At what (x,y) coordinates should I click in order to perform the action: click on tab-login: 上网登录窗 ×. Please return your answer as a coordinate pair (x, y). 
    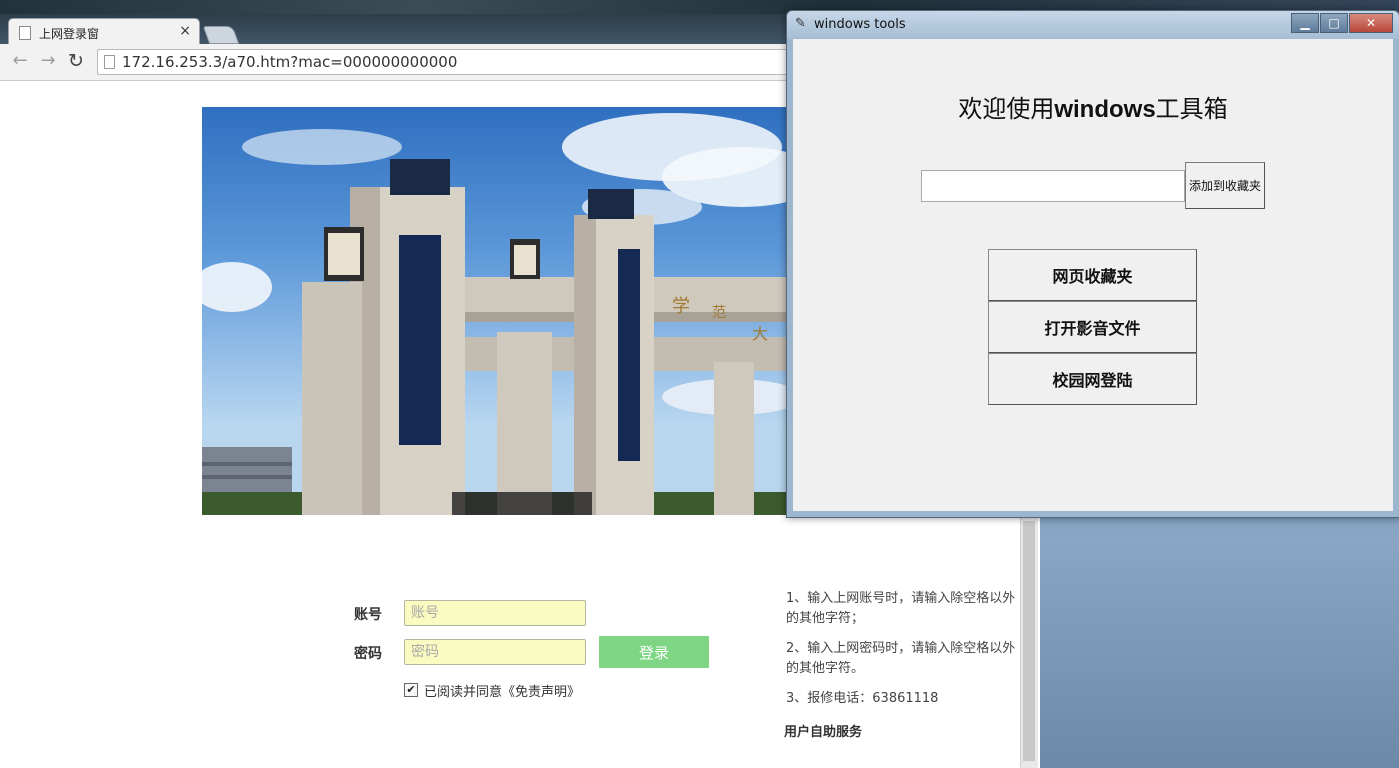
    Looking at the image, I should click on (104, 32).